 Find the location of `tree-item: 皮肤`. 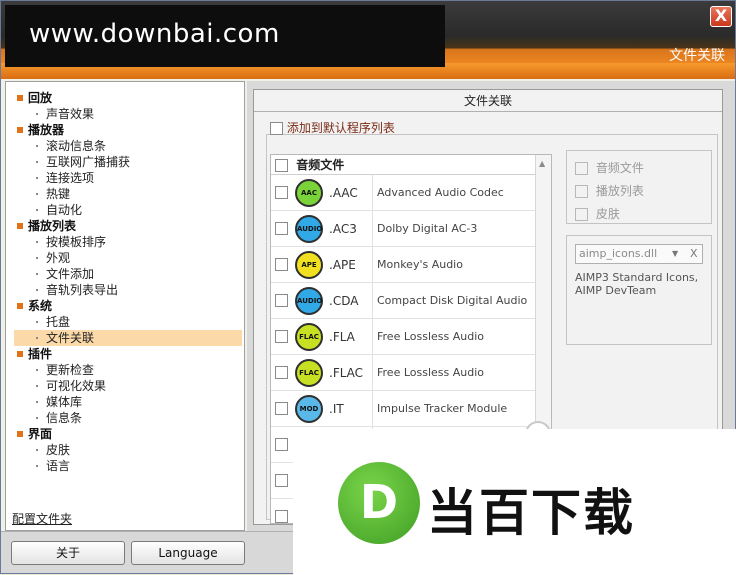

tree-item: 皮肤 is located at coordinates (128, 450).